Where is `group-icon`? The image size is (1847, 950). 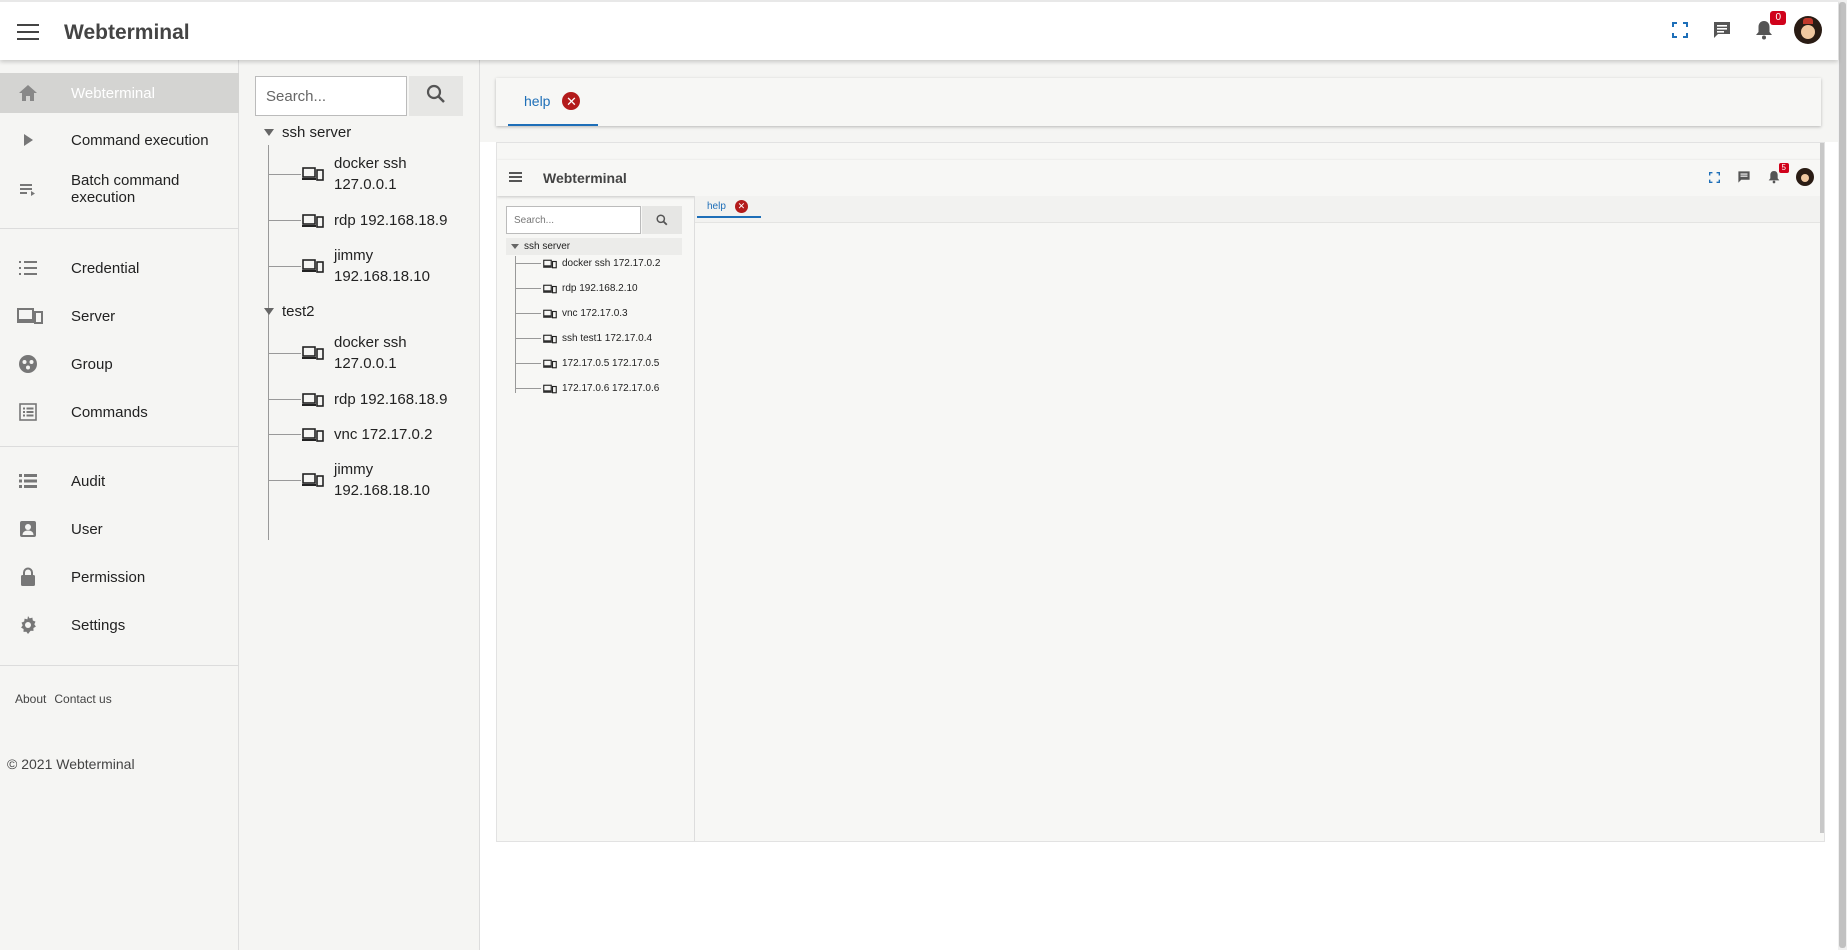
group-icon is located at coordinates (28, 364).